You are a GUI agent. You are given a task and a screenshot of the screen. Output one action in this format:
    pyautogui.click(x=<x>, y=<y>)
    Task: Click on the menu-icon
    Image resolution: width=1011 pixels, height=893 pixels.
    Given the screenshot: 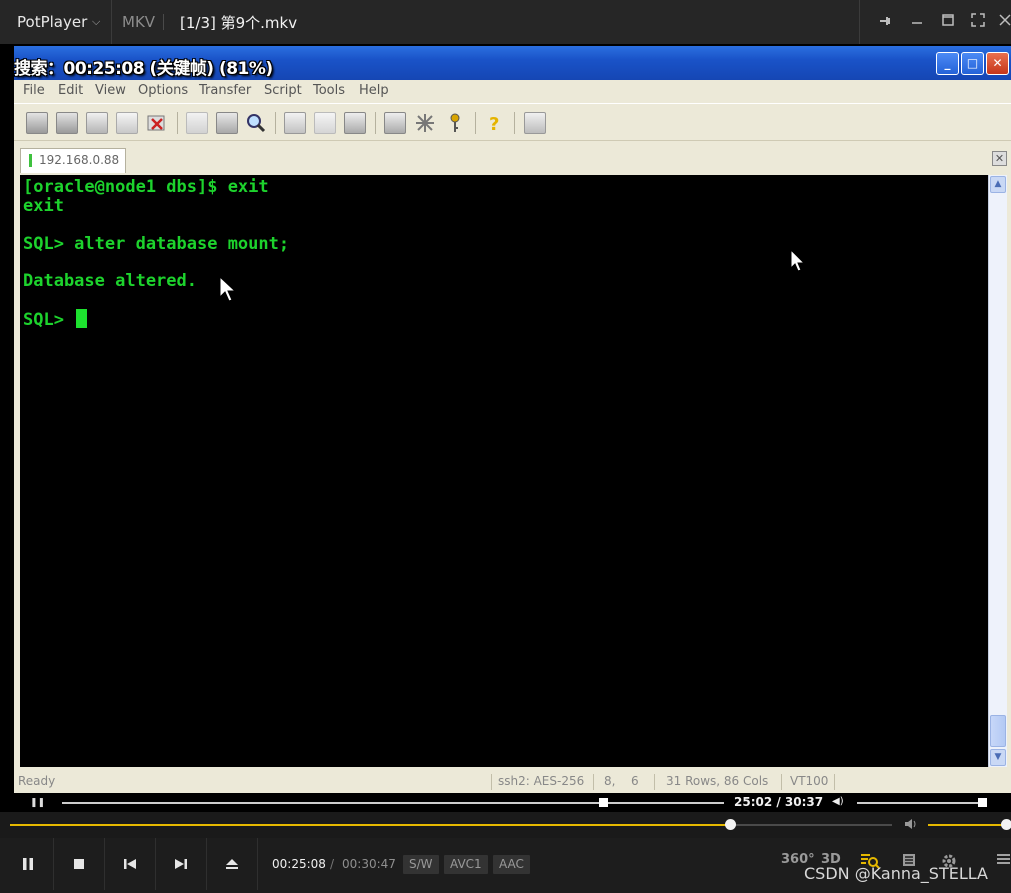 What is the action you would take?
    pyautogui.click(x=1003, y=861)
    